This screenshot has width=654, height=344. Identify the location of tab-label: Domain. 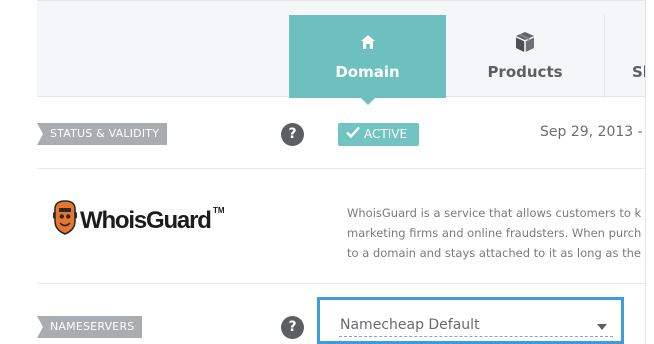
(367, 72).